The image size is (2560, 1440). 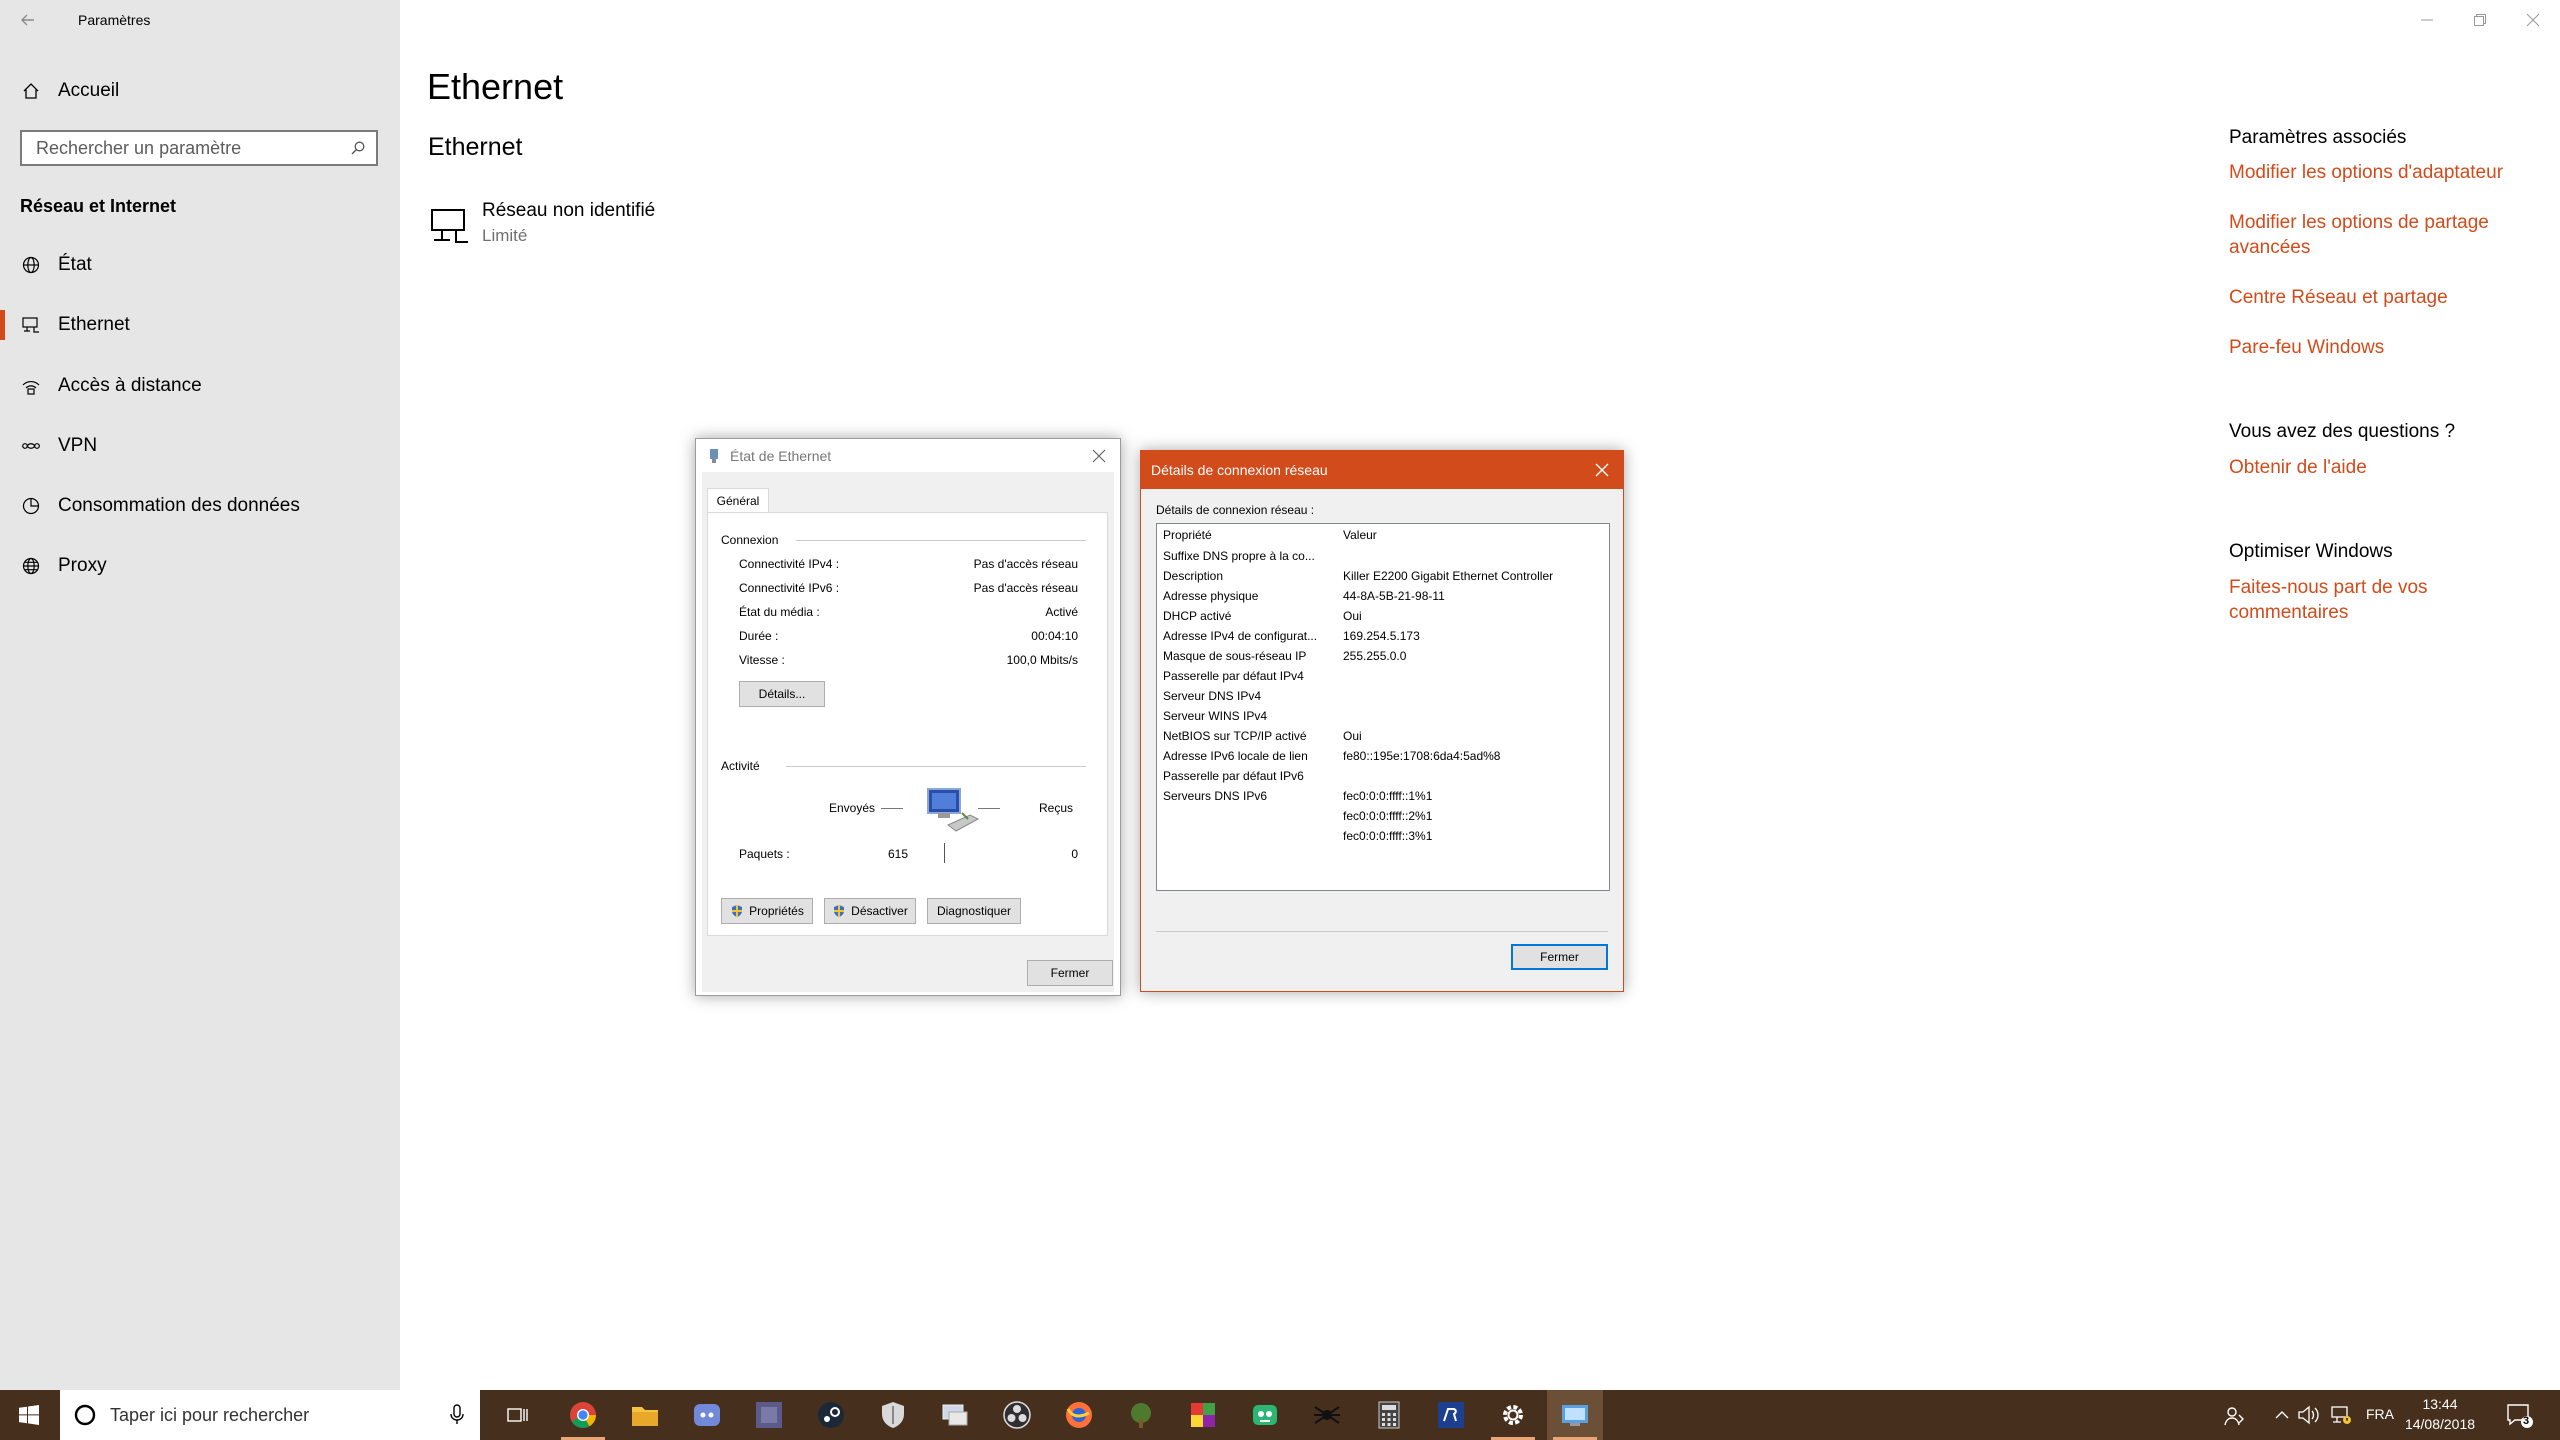 What do you see at coordinates (2344, 600) in the screenshot?
I see `link-feedback: Faites-nous part de vos commentaires` at bounding box center [2344, 600].